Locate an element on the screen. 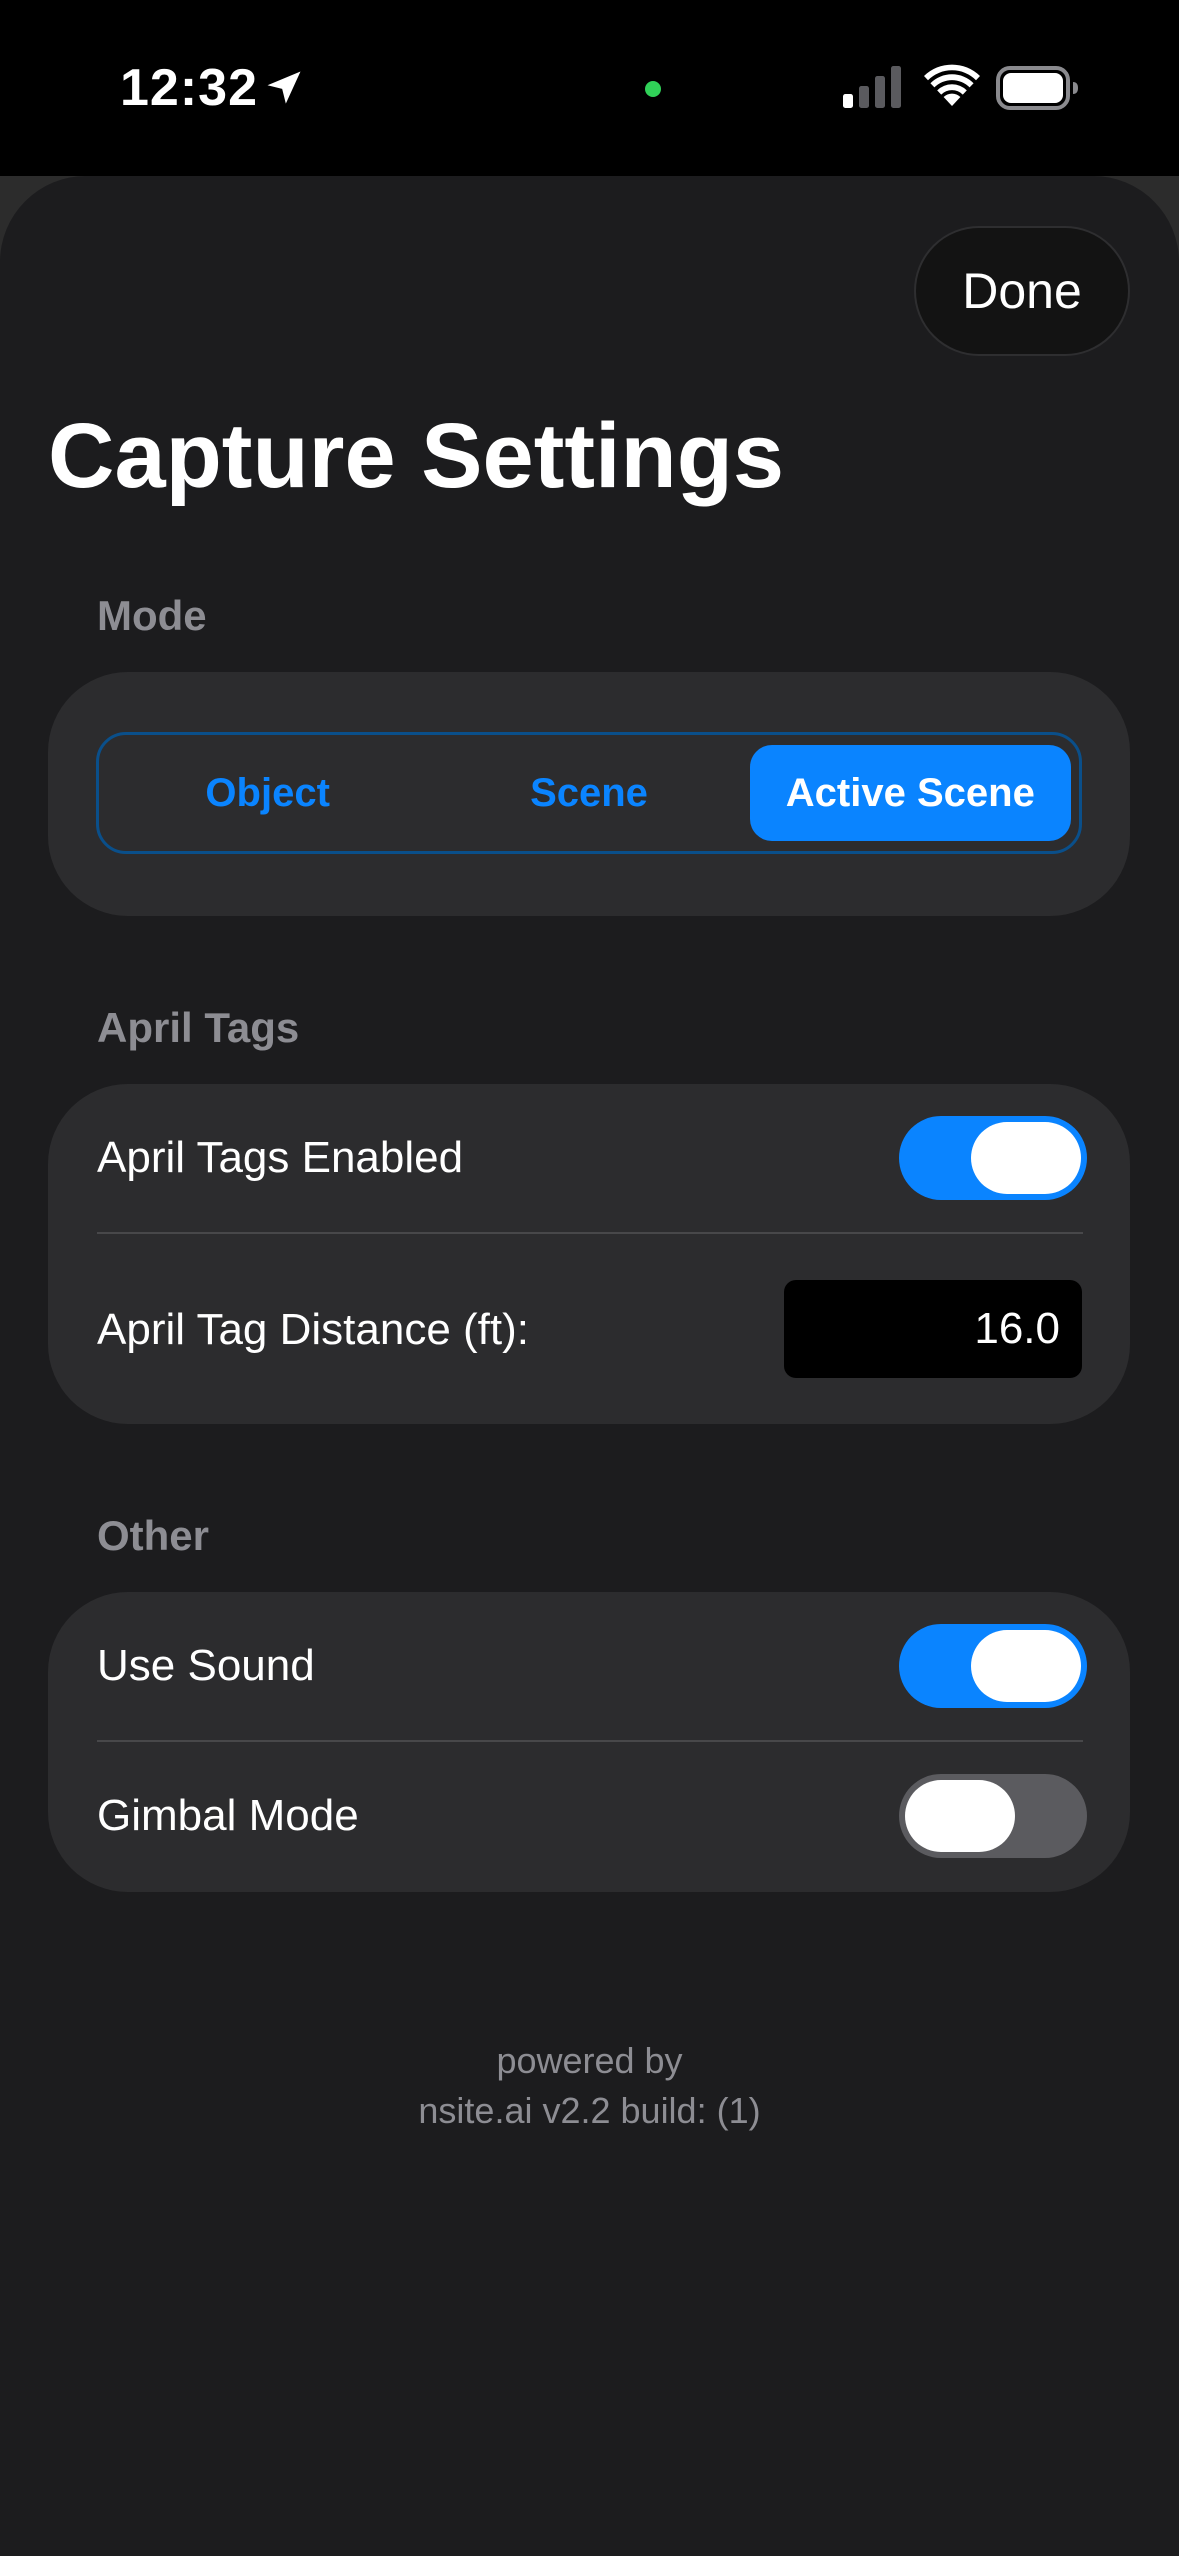 This screenshot has width=1179, height=2556. footer-powered-by: powered by is located at coordinates (589, 2060).